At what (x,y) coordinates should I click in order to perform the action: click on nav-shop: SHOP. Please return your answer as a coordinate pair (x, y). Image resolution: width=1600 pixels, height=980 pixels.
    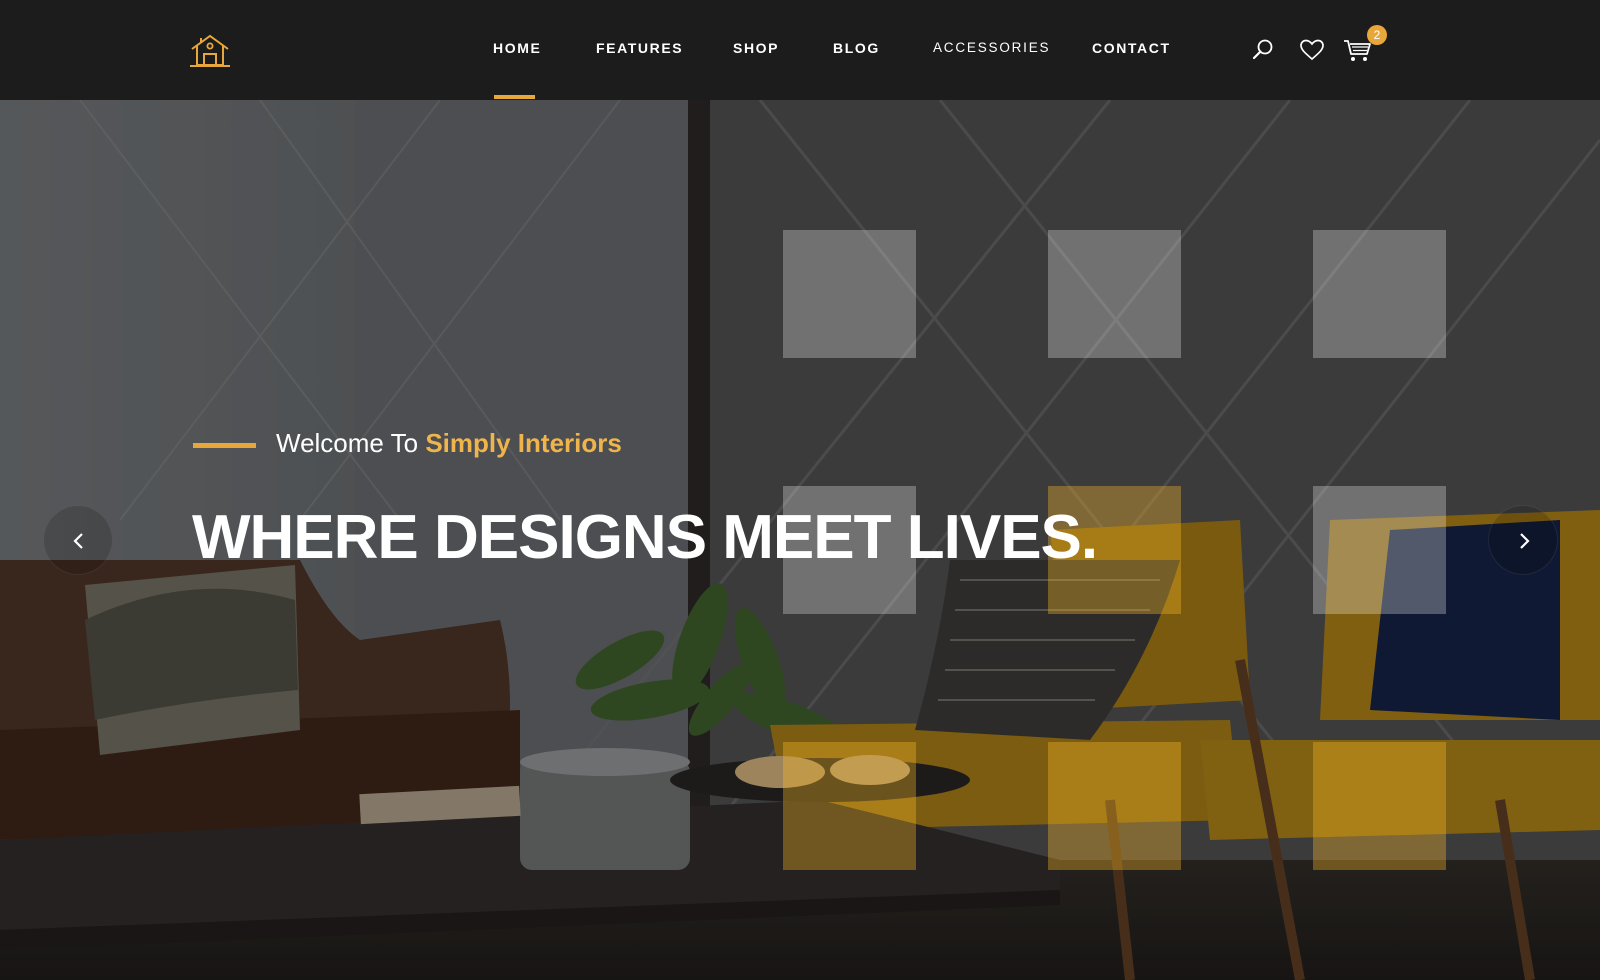
    Looking at the image, I should click on (756, 48).